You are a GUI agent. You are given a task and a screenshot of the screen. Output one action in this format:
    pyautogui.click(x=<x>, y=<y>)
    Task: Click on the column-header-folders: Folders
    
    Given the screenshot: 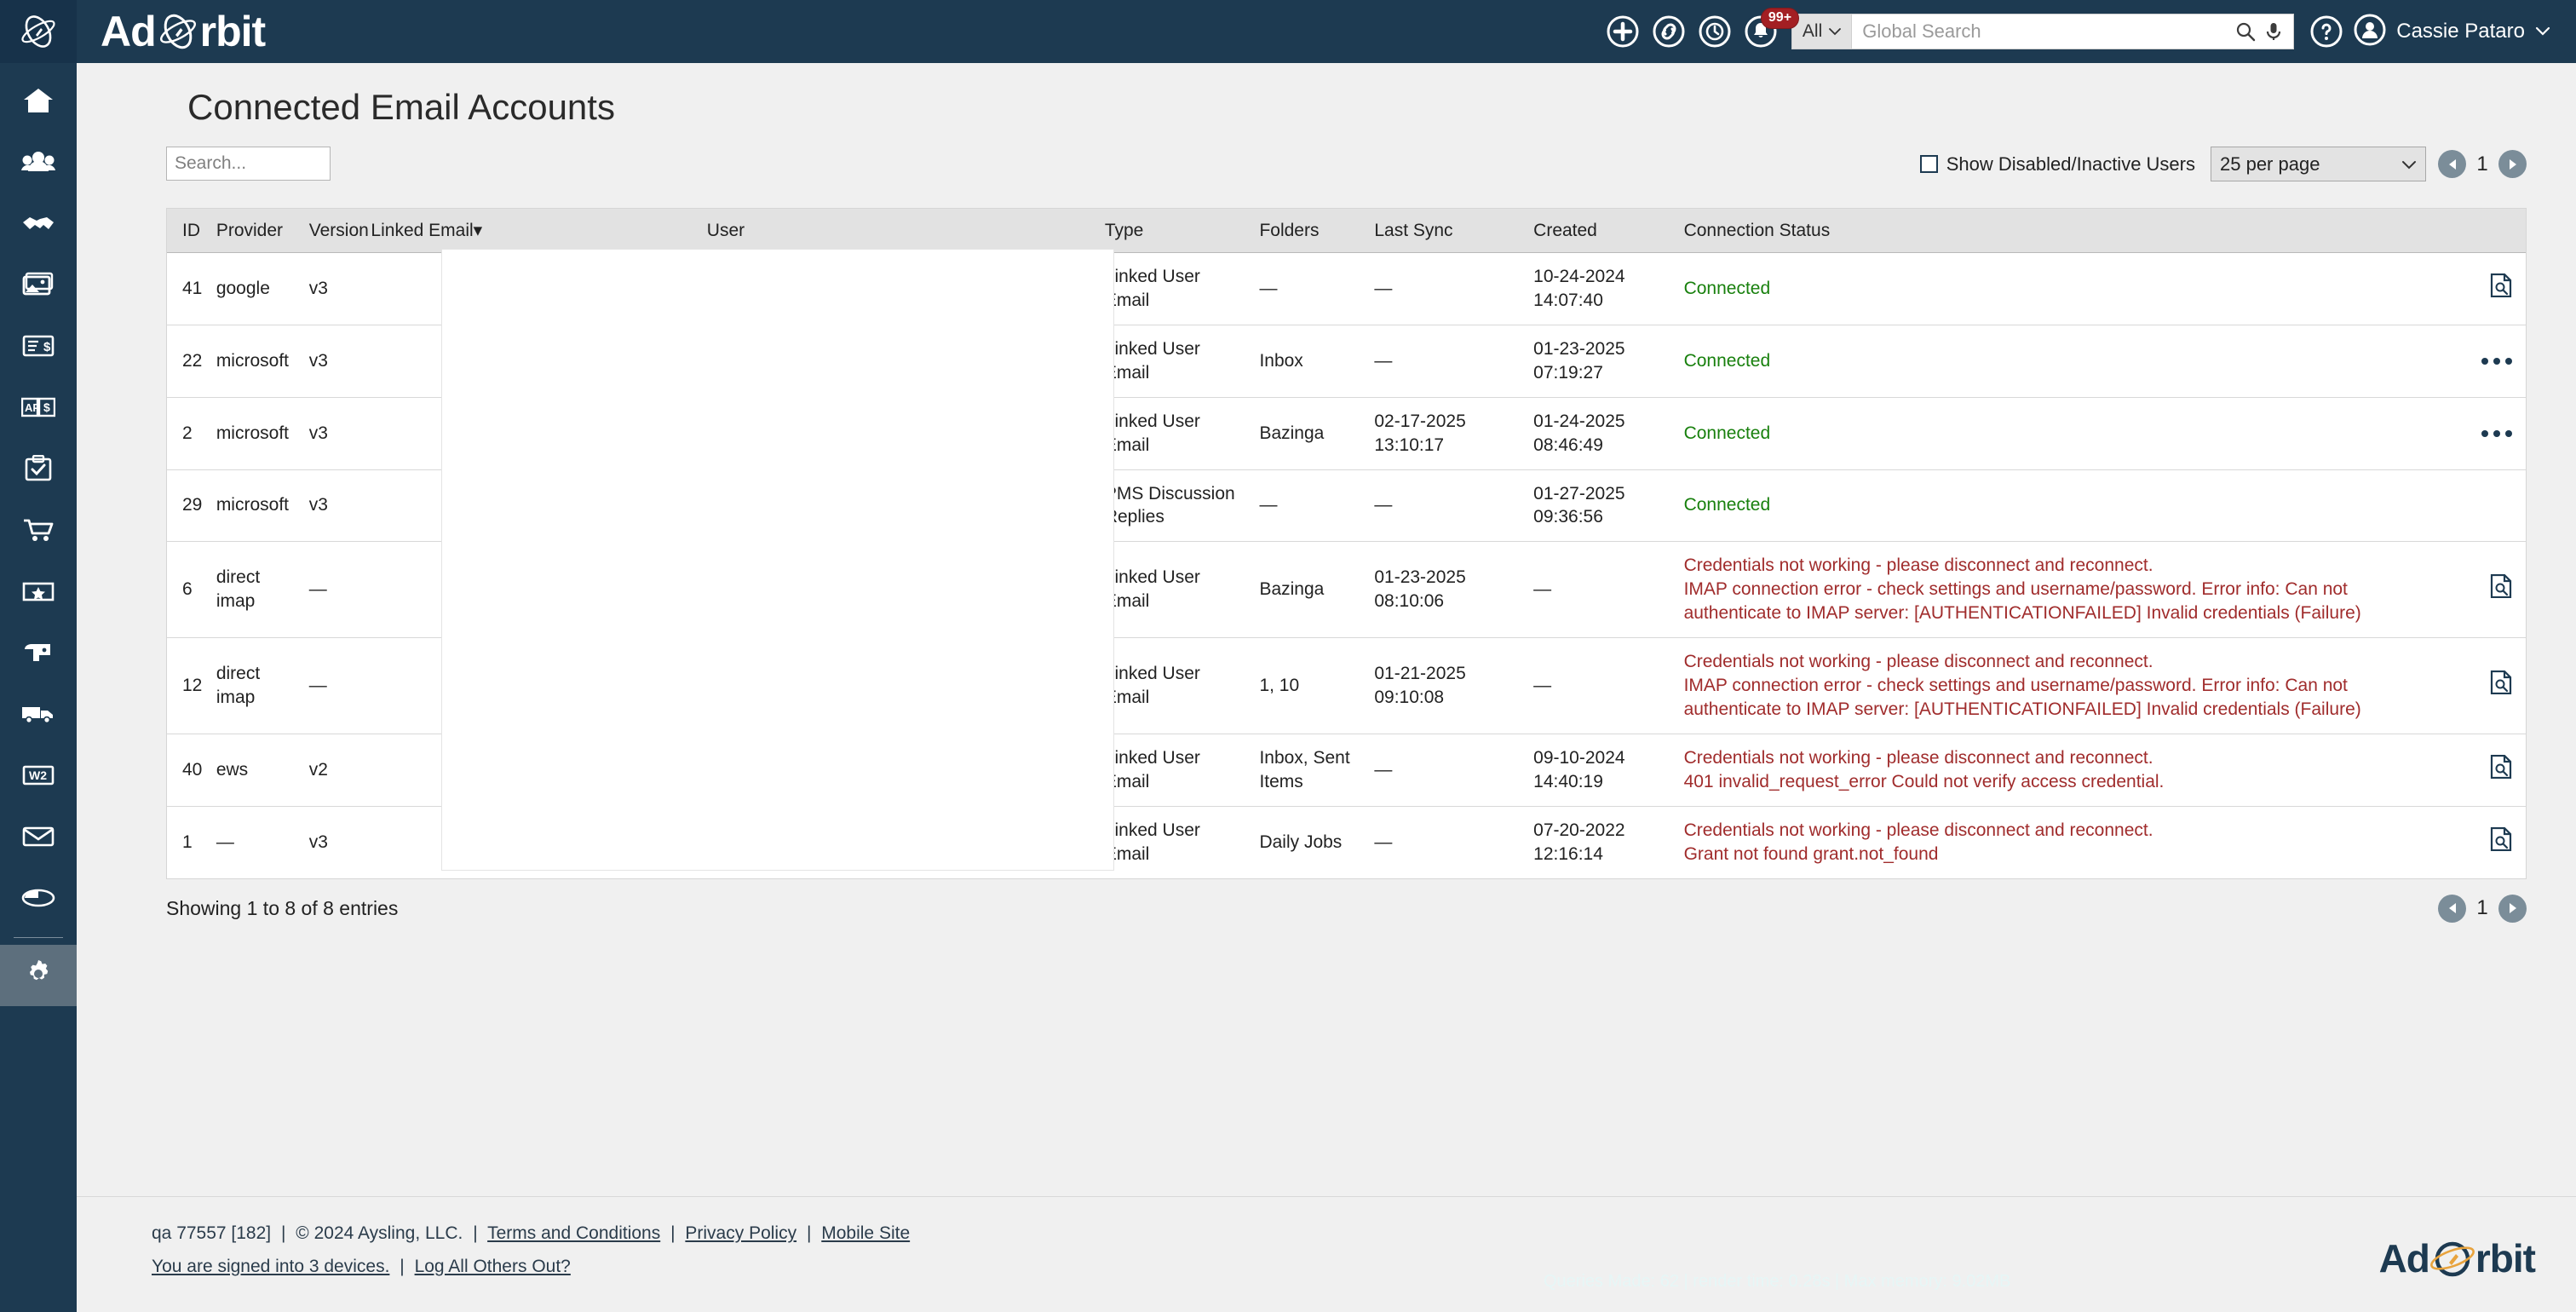 What is the action you would take?
    pyautogui.click(x=1310, y=231)
    